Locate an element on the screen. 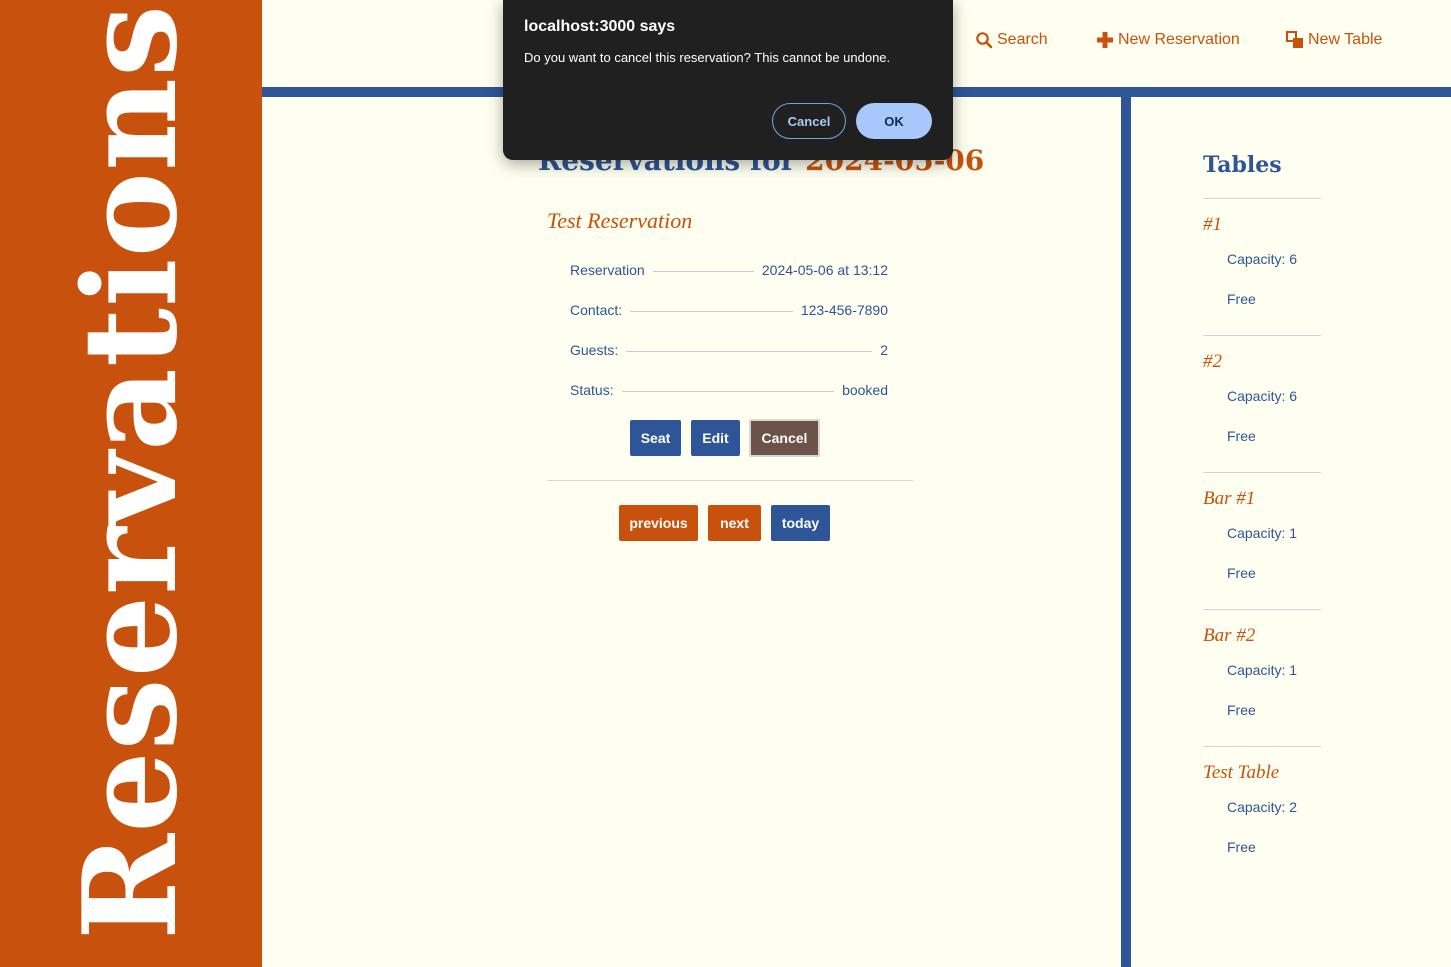 Image resolution: width=1451 pixels, height=967 pixels. table-name: Bar #1 is located at coordinates (1229, 498).